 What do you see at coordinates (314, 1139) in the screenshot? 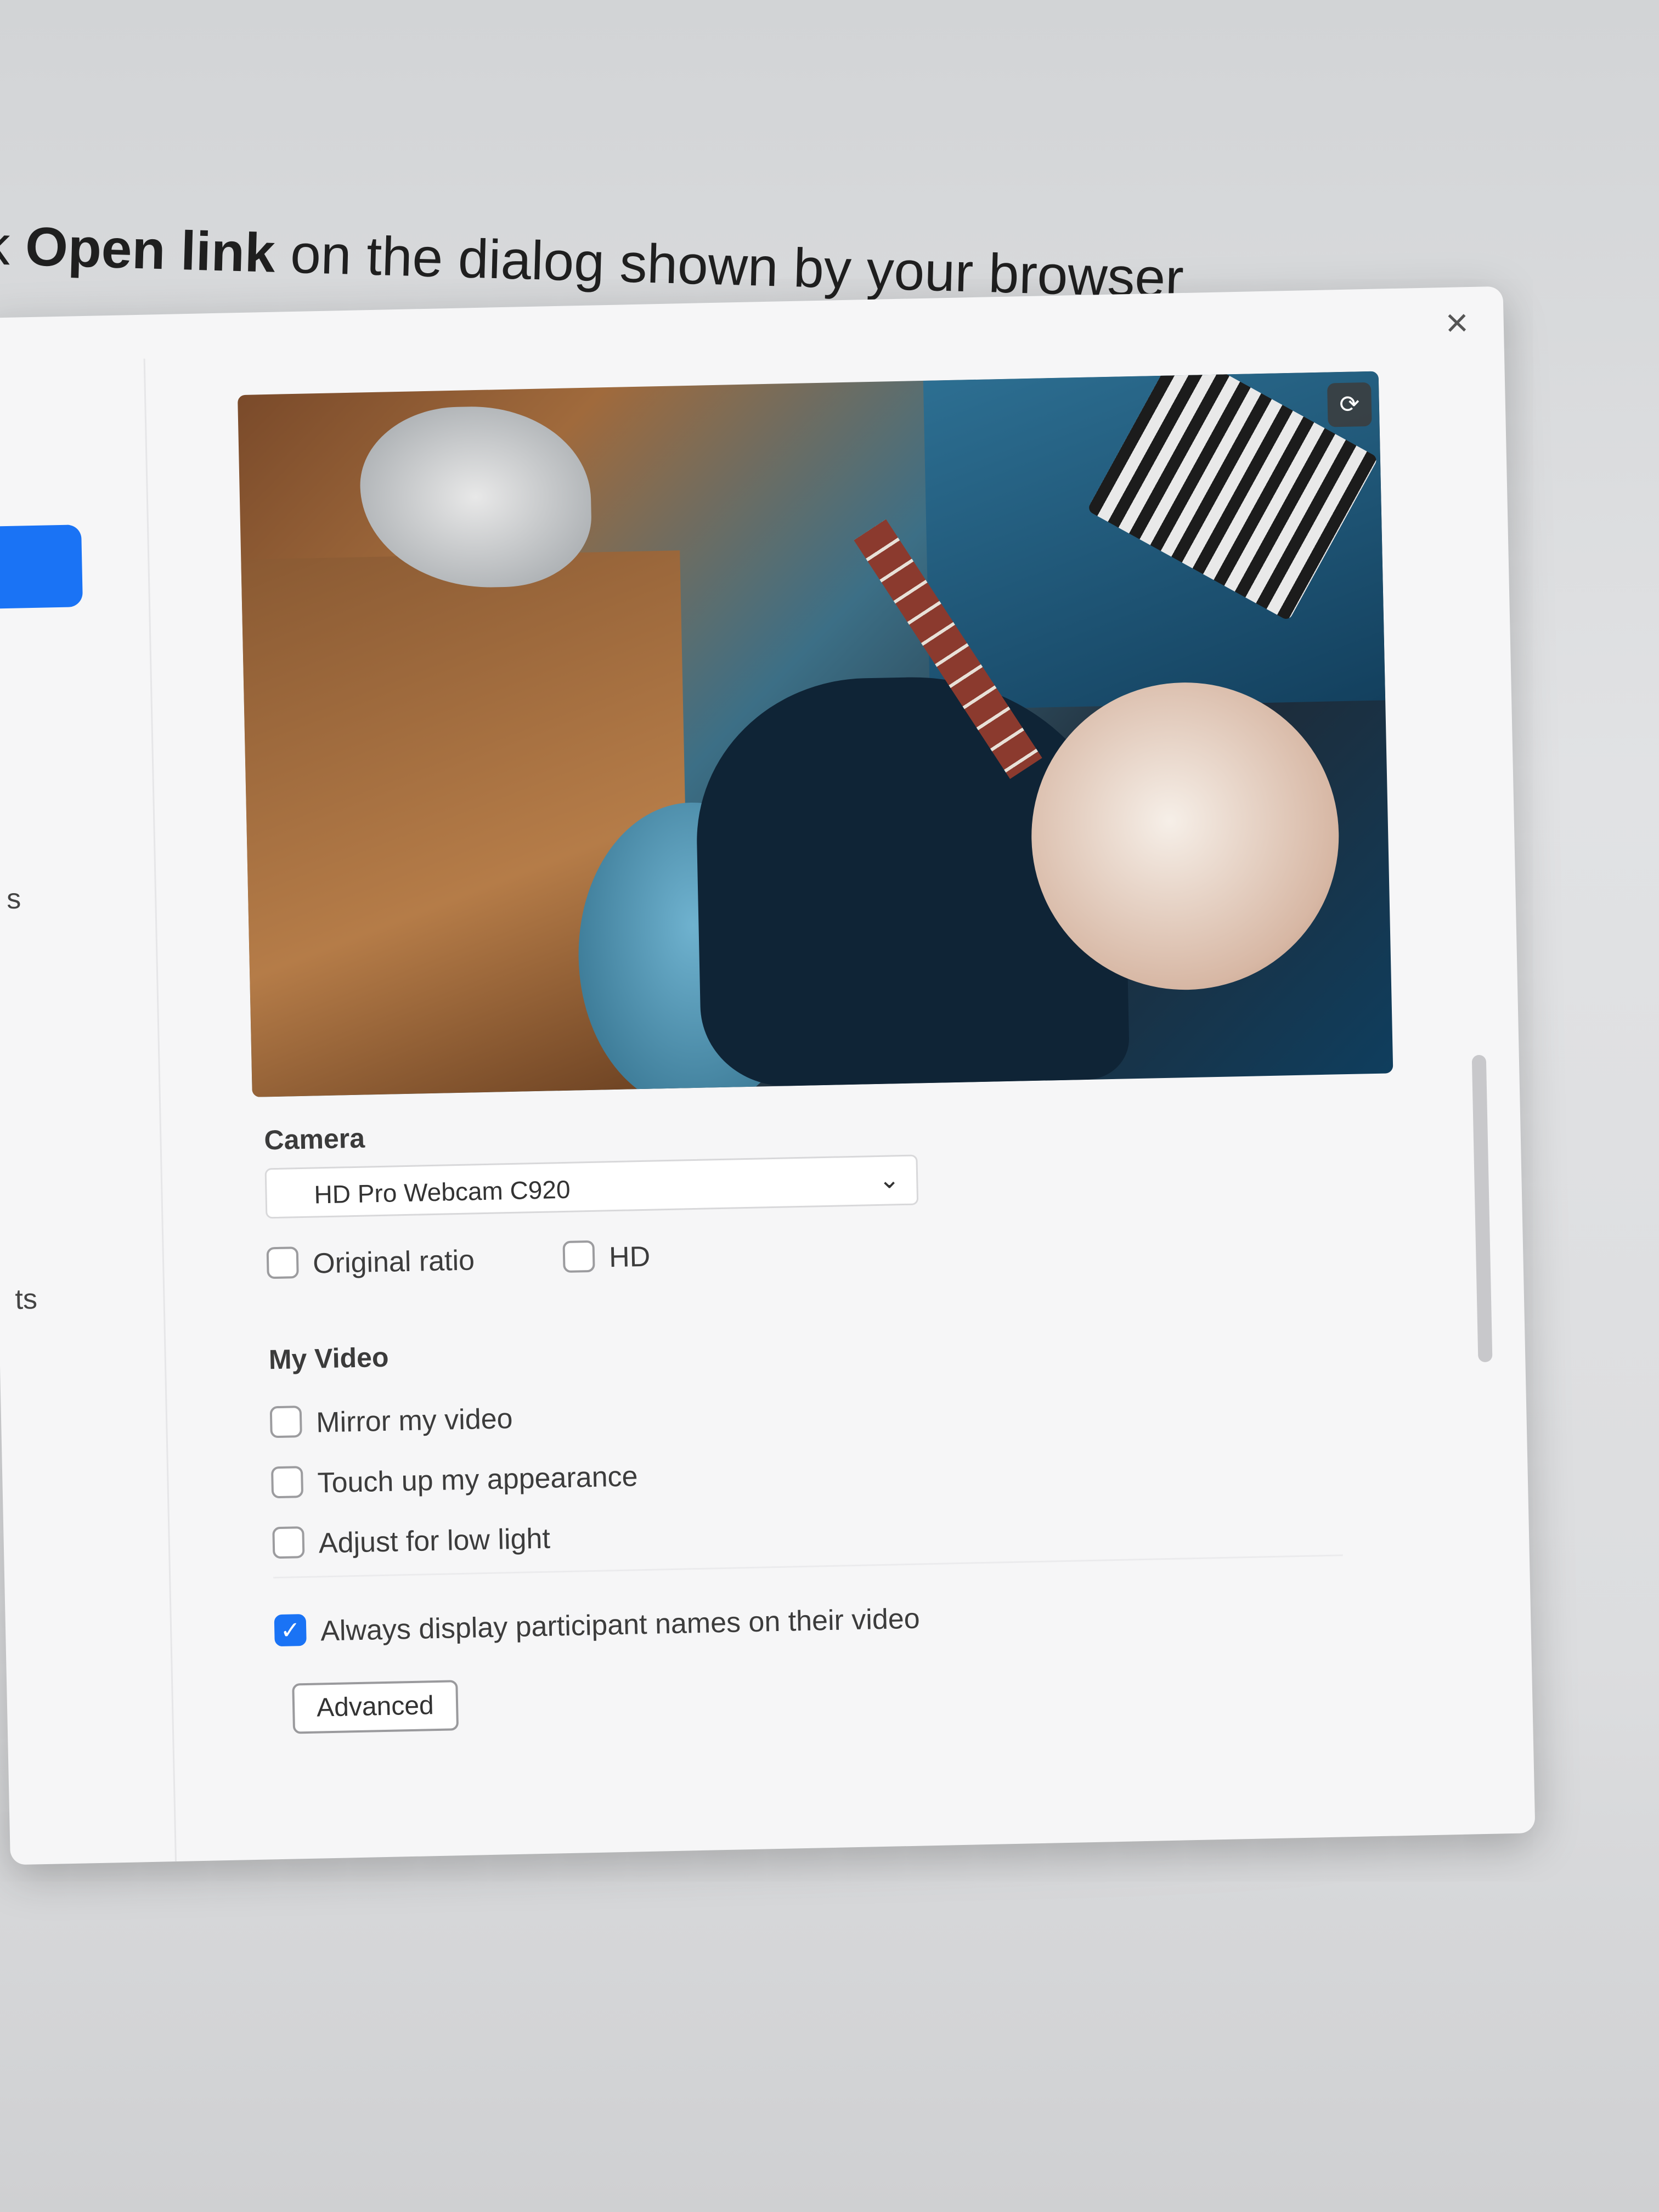
I see `camera-label: Camera` at bounding box center [314, 1139].